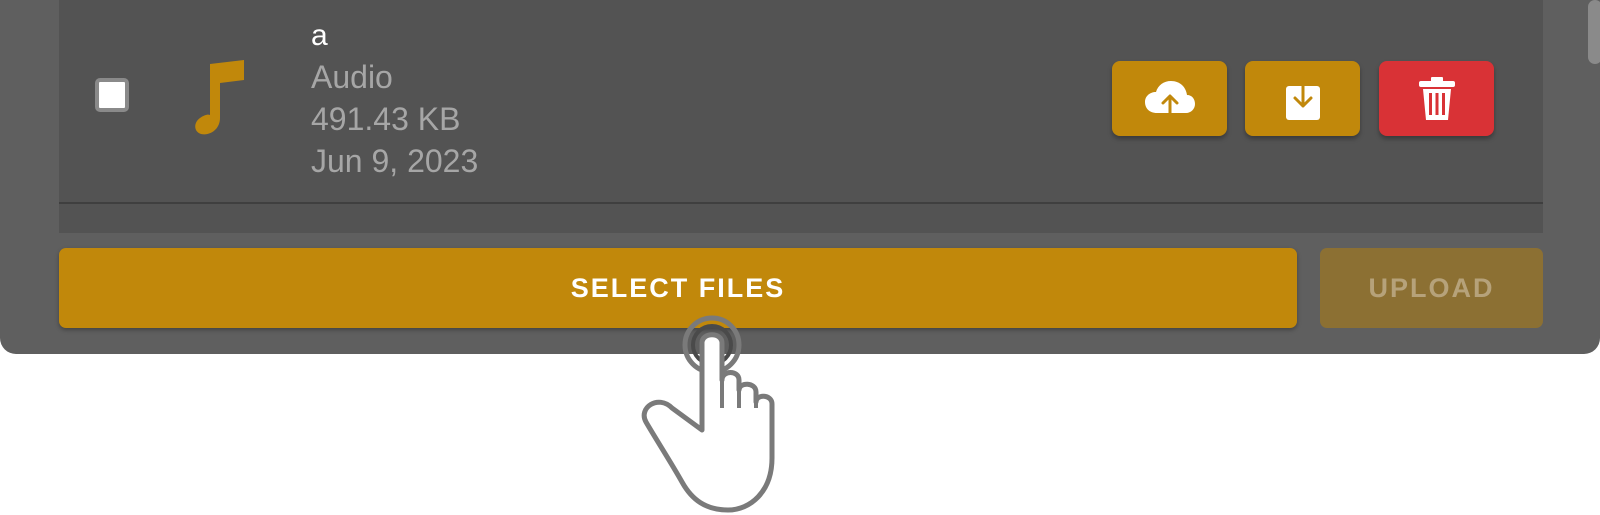  I want to click on file-date: Jun 9, 2023, so click(395, 161).